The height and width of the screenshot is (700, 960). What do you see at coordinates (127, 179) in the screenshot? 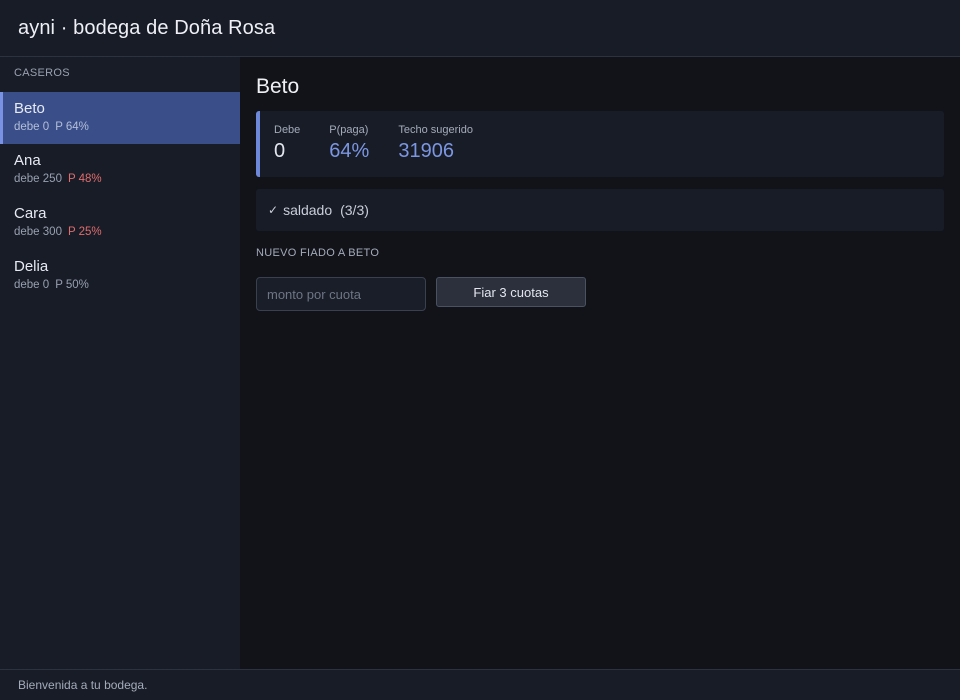
I see `client-meta: debe 250 P 48%` at bounding box center [127, 179].